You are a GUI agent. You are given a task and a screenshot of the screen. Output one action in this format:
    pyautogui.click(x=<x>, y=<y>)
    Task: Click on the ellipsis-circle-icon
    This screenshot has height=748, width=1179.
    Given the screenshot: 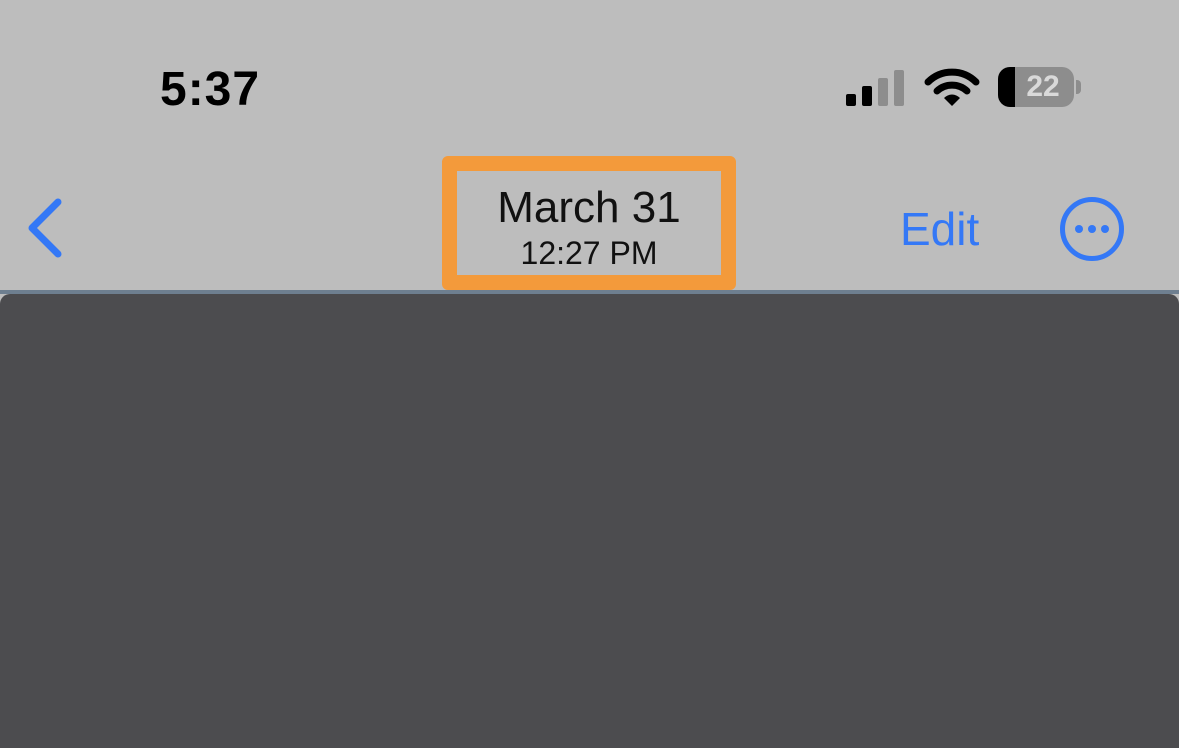 What is the action you would take?
    pyautogui.click(x=1092, y=229)
    